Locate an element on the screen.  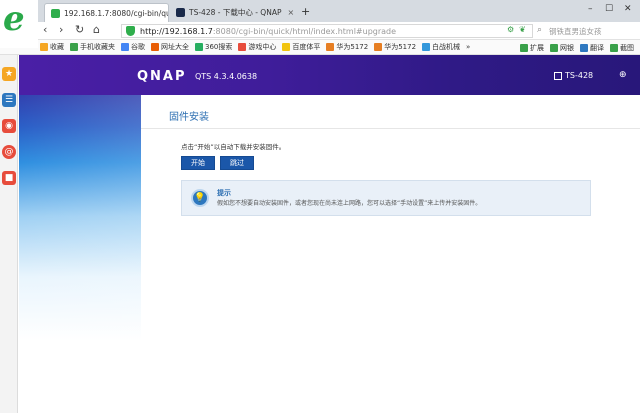
mail-icon: @ is located at coordinates (9, 152).